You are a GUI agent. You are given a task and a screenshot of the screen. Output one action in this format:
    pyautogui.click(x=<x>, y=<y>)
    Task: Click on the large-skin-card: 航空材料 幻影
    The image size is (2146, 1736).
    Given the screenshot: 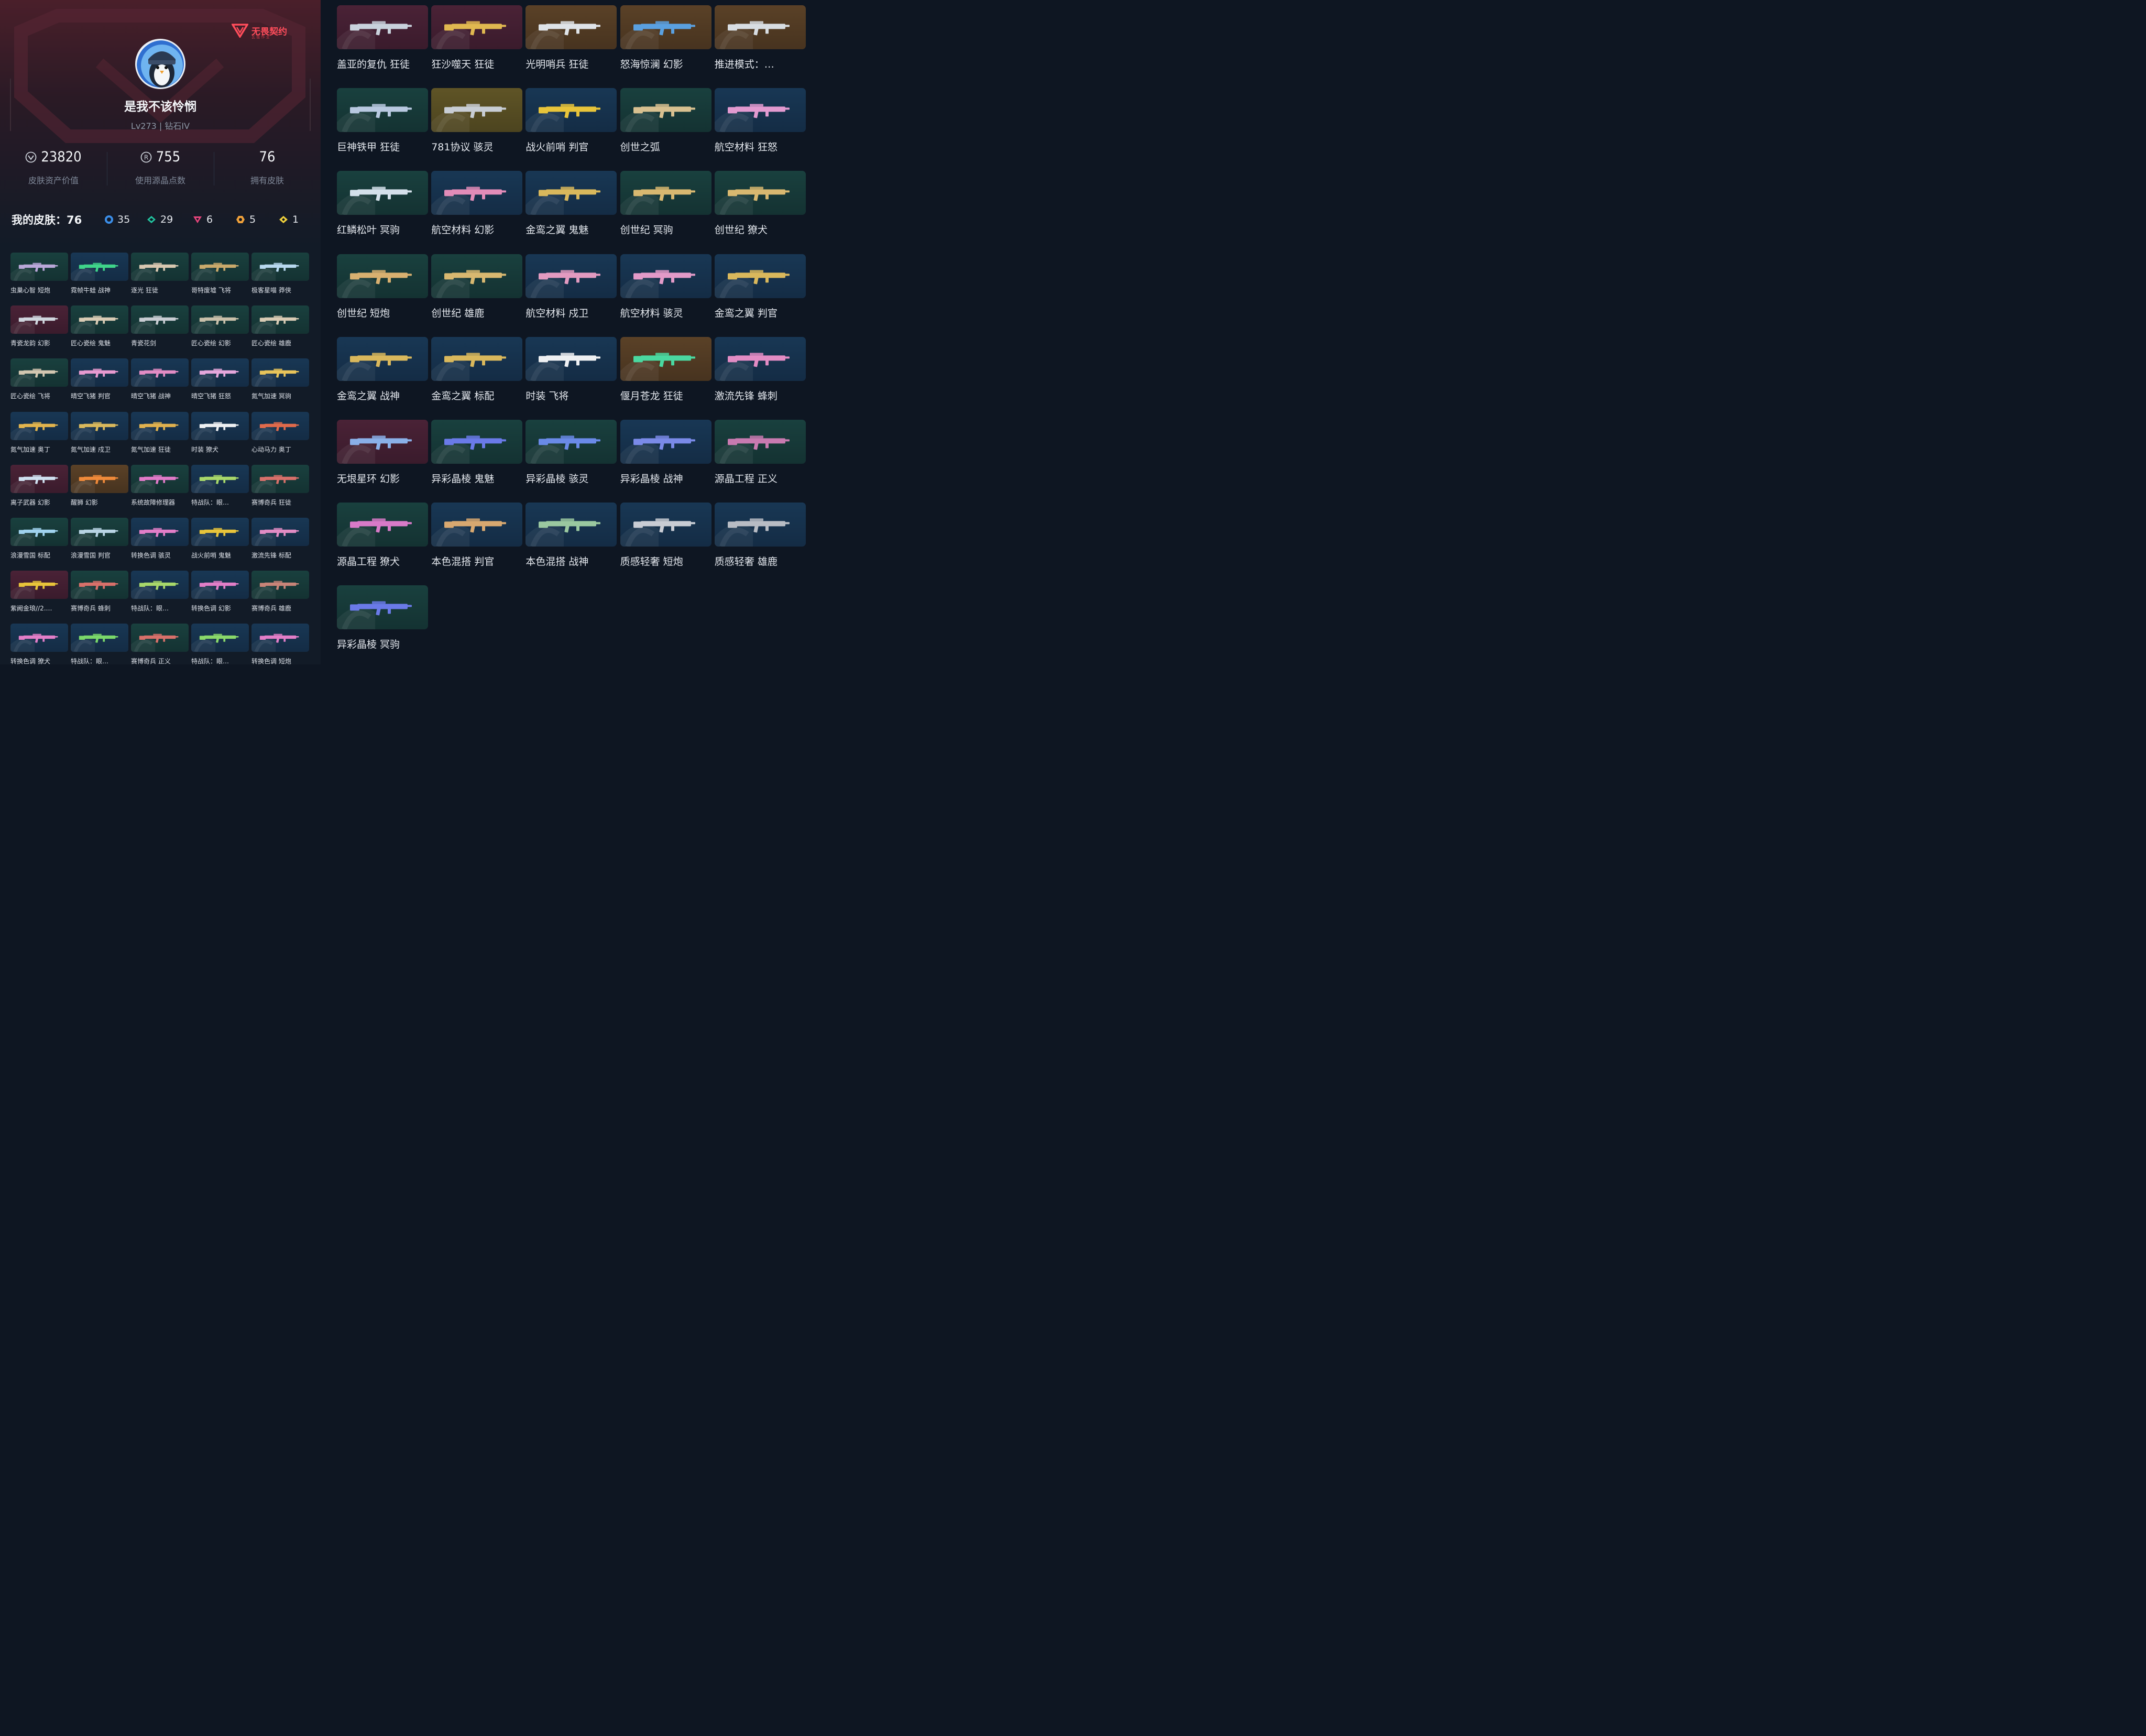 What is the action you would take?
    pyautogui.click(x=477, y=203)
    